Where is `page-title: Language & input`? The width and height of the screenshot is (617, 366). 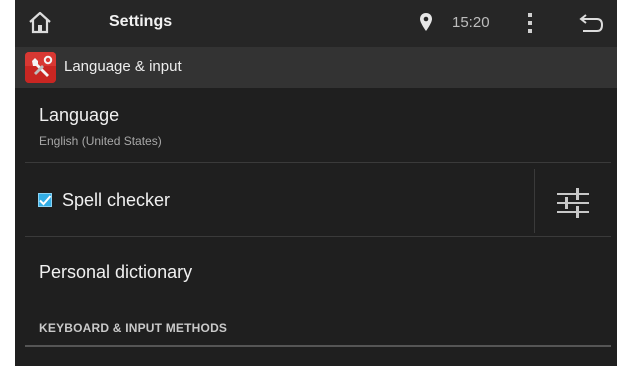 page-title: Language & input is located at coordinates (123, 66).